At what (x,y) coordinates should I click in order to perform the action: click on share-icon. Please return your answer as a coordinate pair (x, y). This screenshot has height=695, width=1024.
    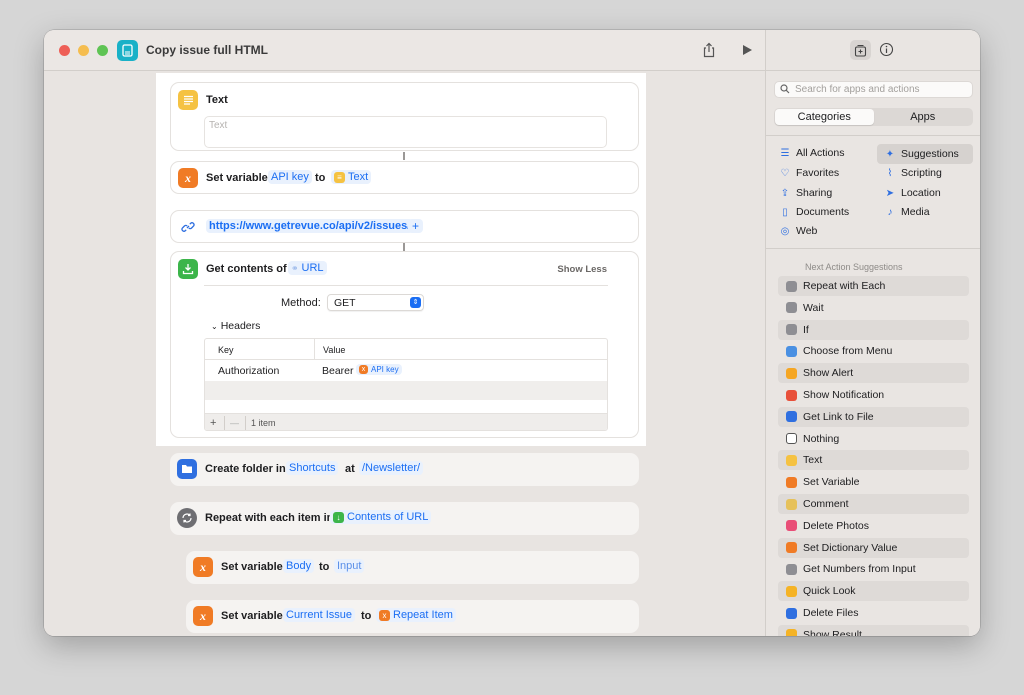
    Looking at the image, I should click on (709, 50).